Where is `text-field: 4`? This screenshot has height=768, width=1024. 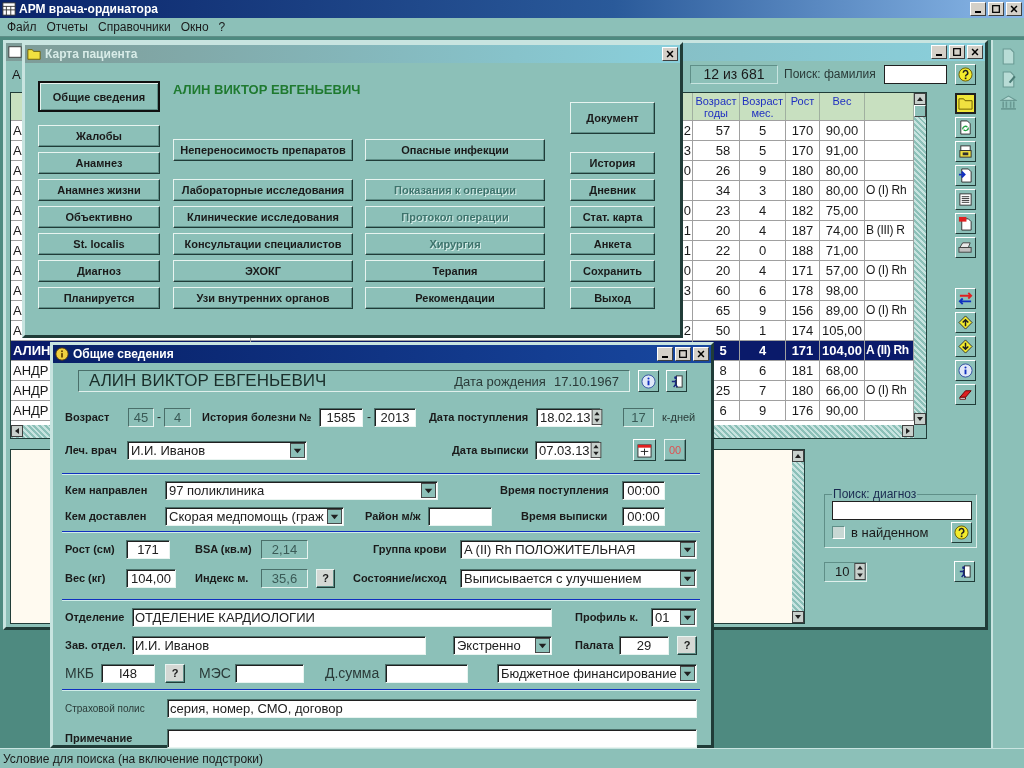
text-field: 4 is located at coordinates (177, 417).